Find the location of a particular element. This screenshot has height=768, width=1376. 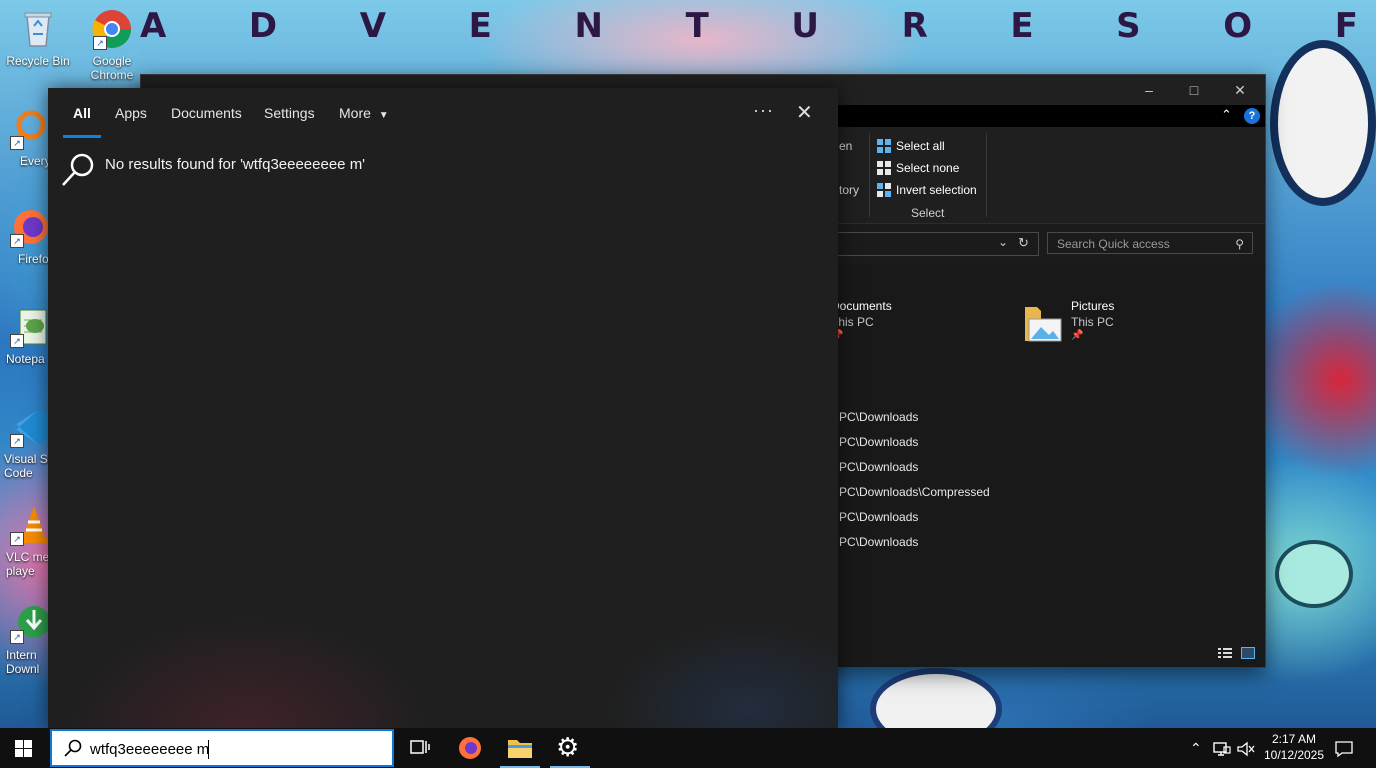

start-button is located at coordinates (24, 748).